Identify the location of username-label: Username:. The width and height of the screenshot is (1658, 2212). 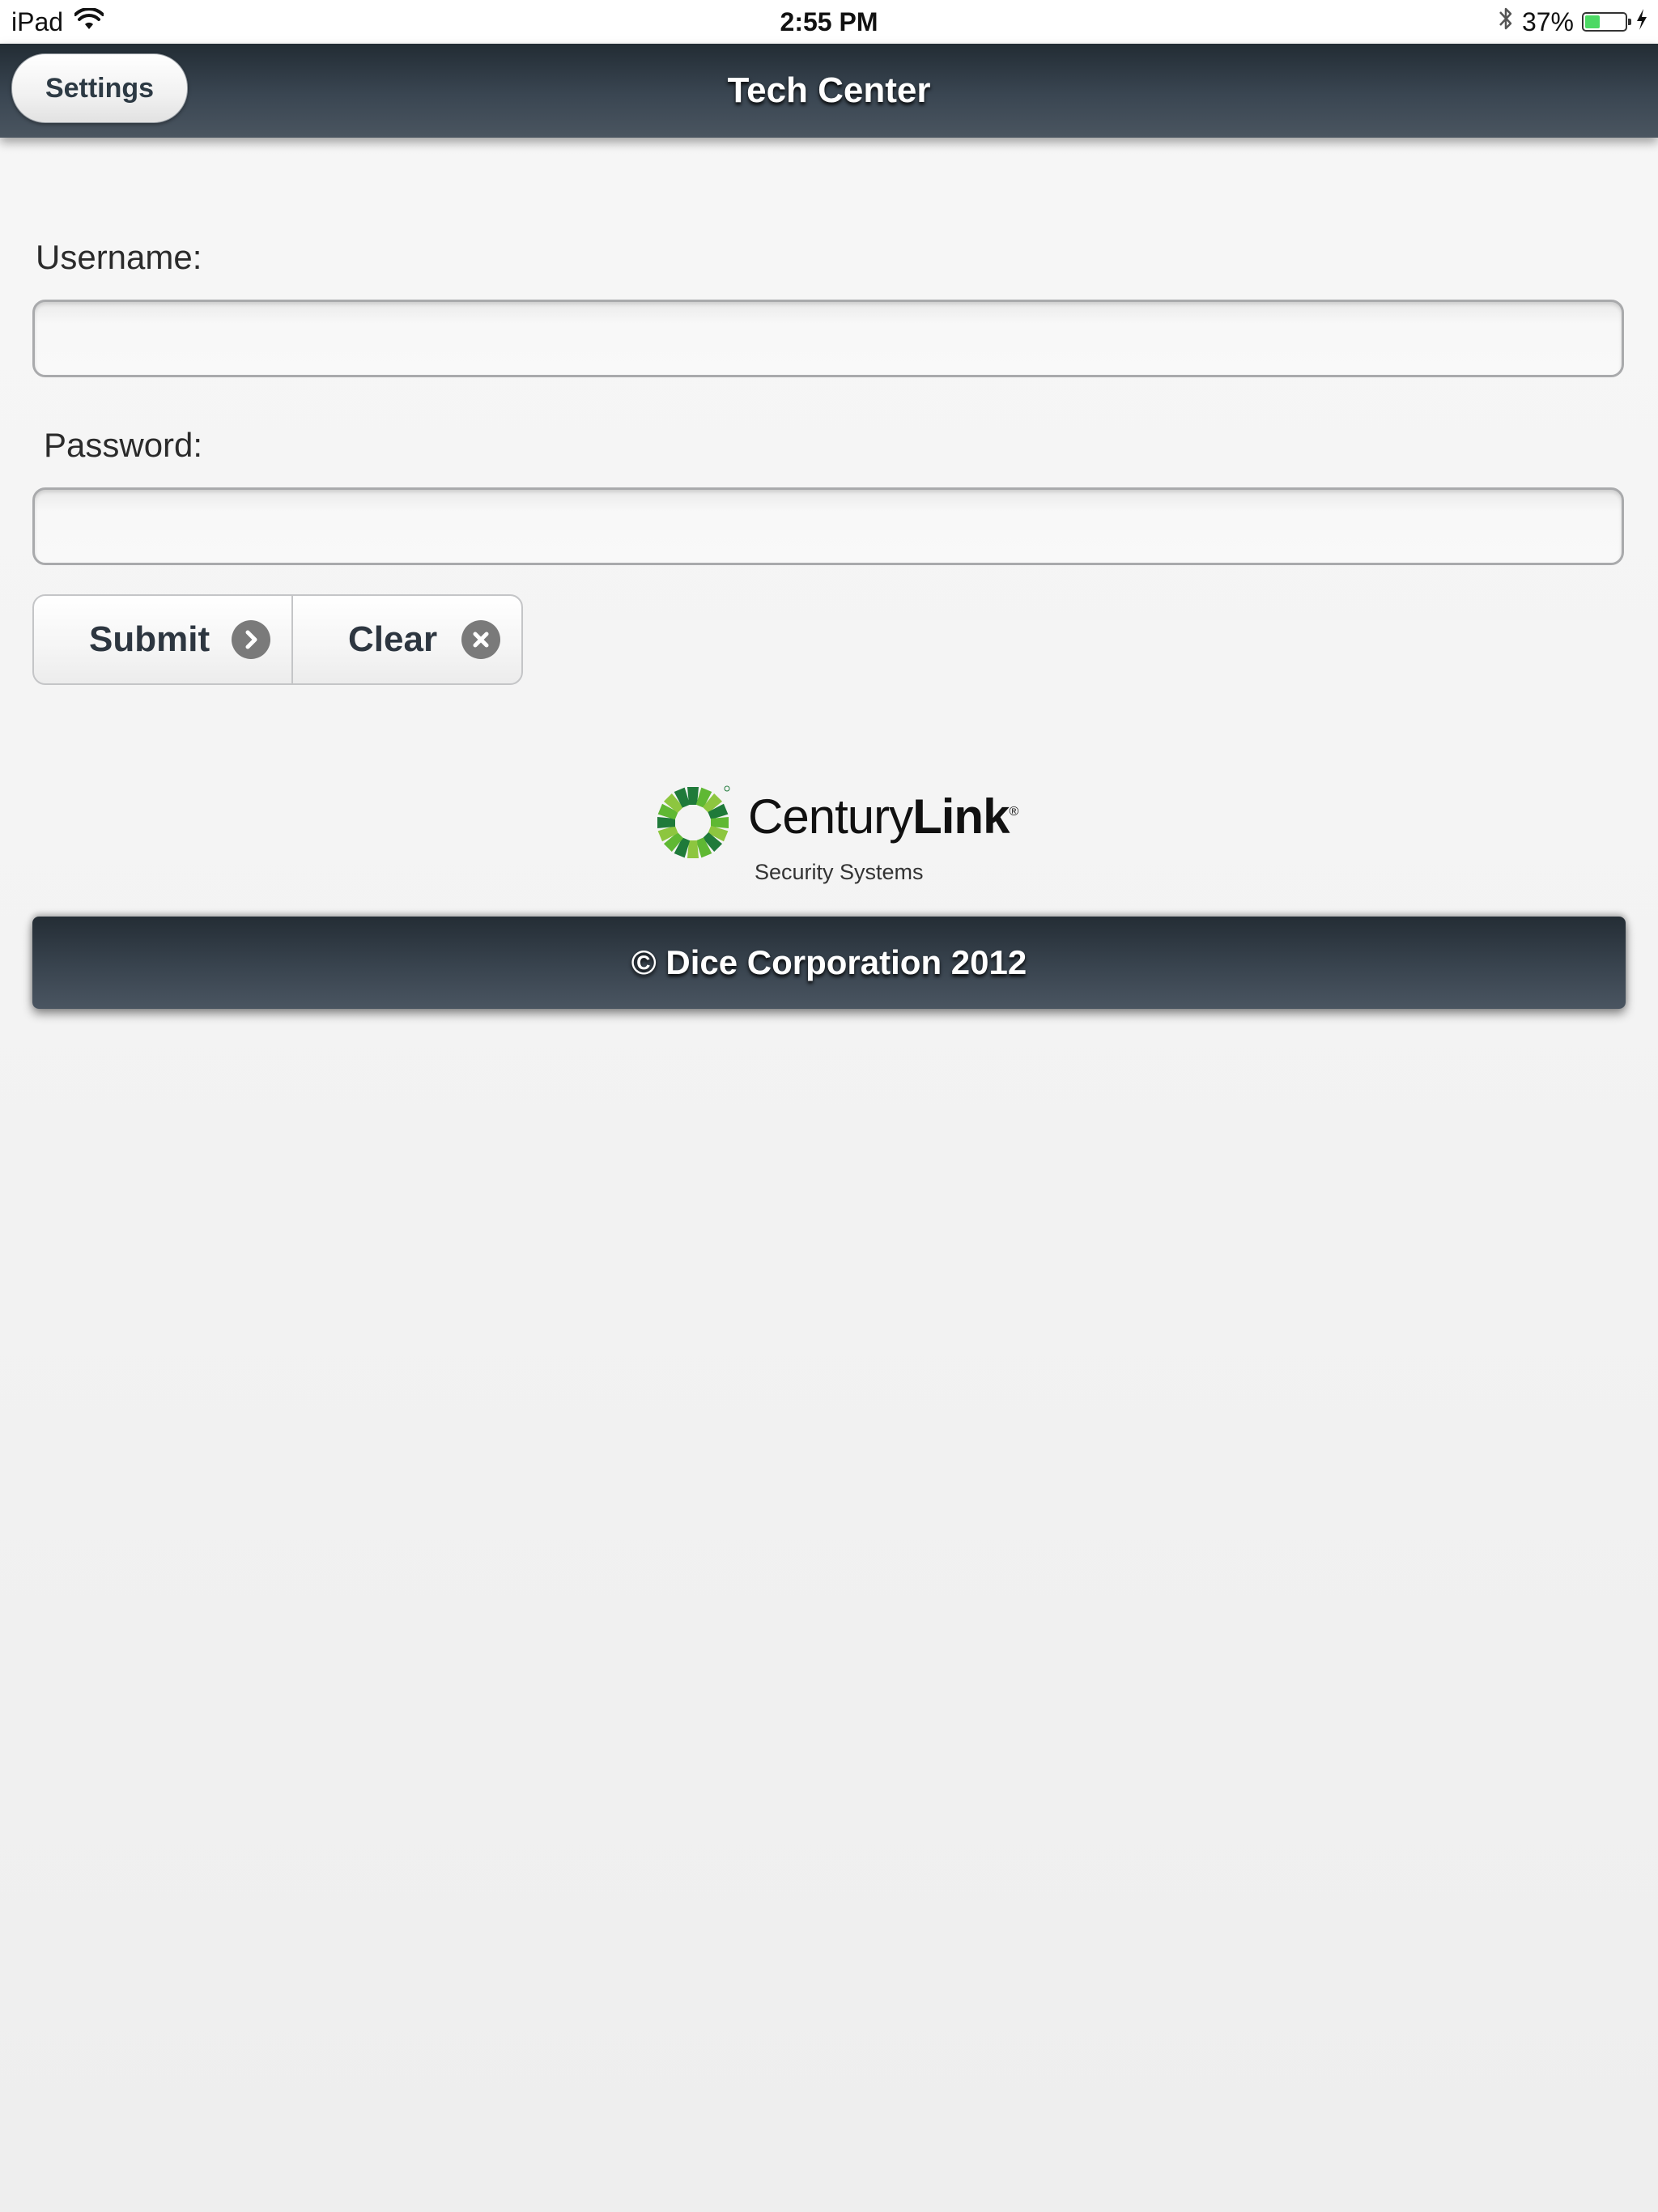
(119, 257).